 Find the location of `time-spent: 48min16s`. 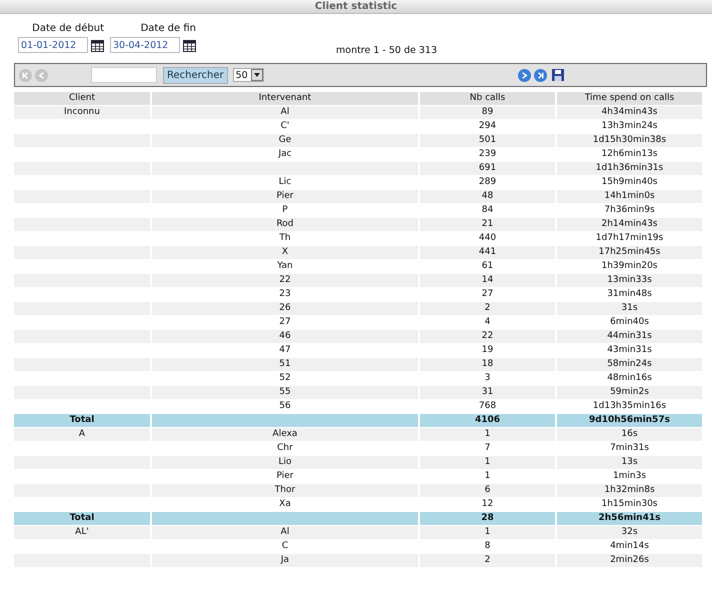

time-spent: 48min16s is located at coordinates (629, 378).